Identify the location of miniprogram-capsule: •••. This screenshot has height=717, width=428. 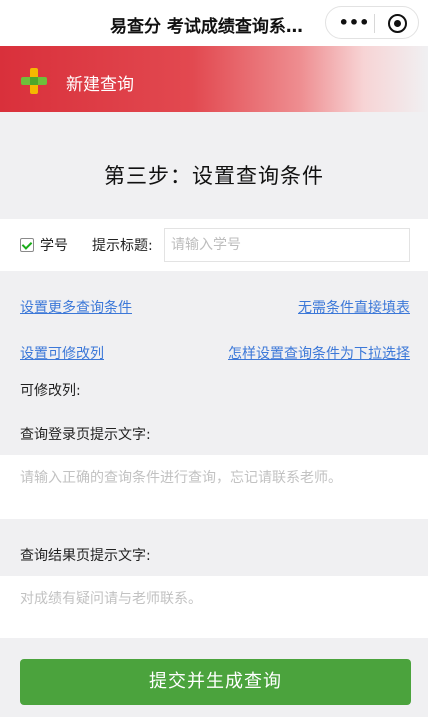
(372, 22).